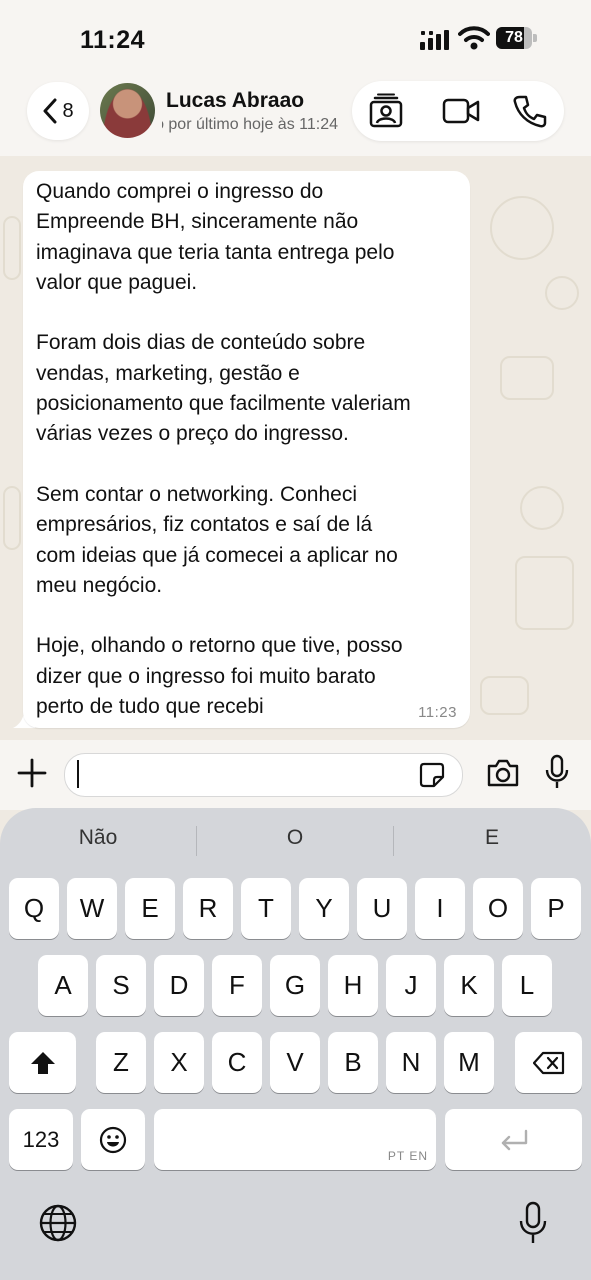  Describe the element at coordinates (68, 110) in the screenshot. I see `unread-count: 8` at that location.